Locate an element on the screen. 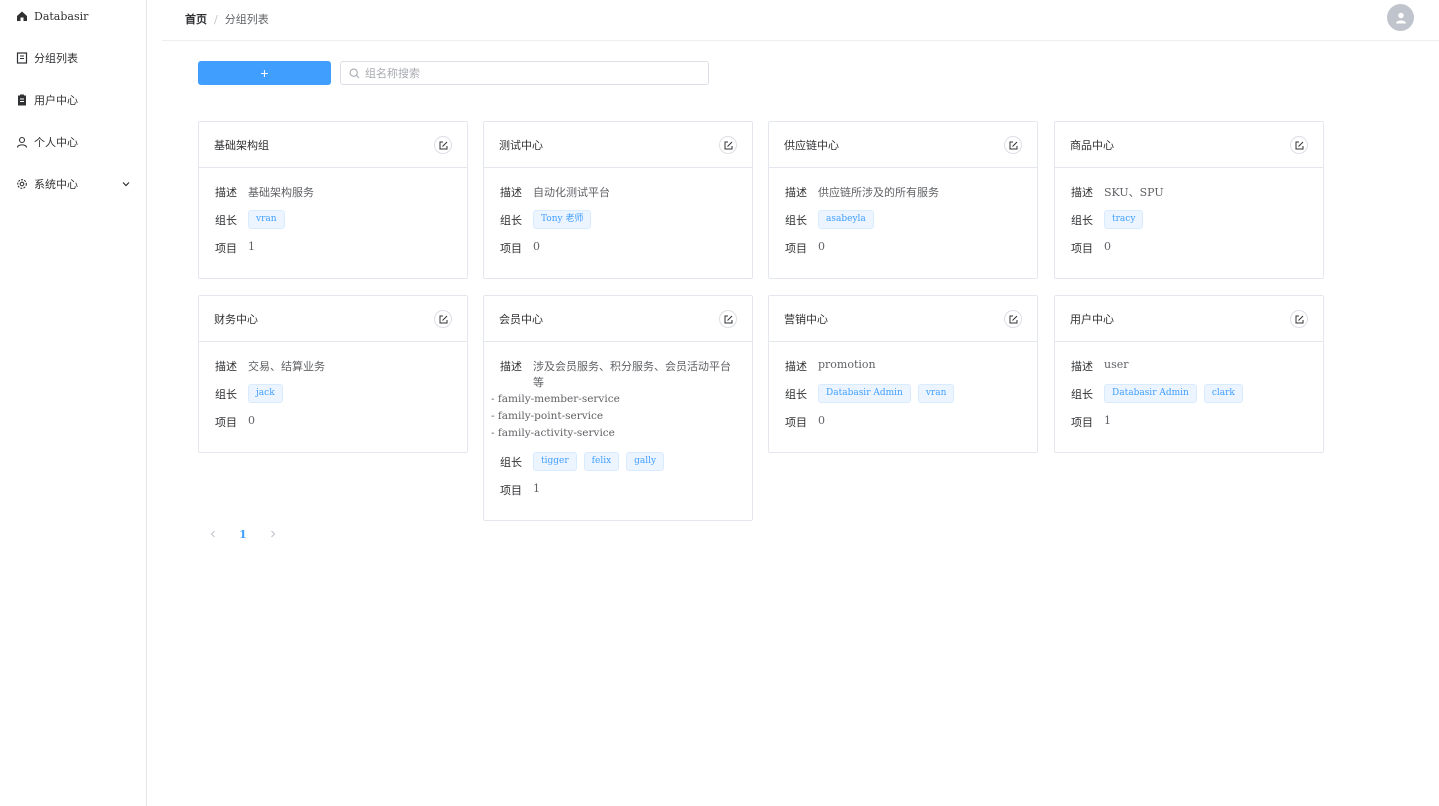 The width and height of the screenshot is (1439, 806). group-card: 供应链中心 描述 供应链所涉及的所有服务 组长 asabeyla 项目 0 is located at coordinates (903, 200).